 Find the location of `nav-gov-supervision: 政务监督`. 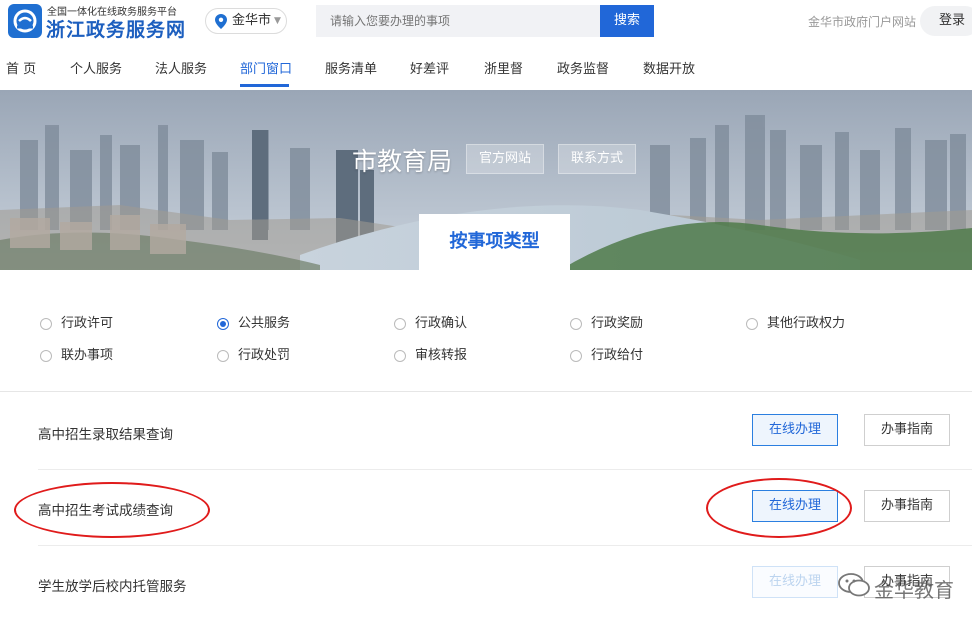

nav-gov-supervision: 政务监督 is located at coordinates (583, 67).